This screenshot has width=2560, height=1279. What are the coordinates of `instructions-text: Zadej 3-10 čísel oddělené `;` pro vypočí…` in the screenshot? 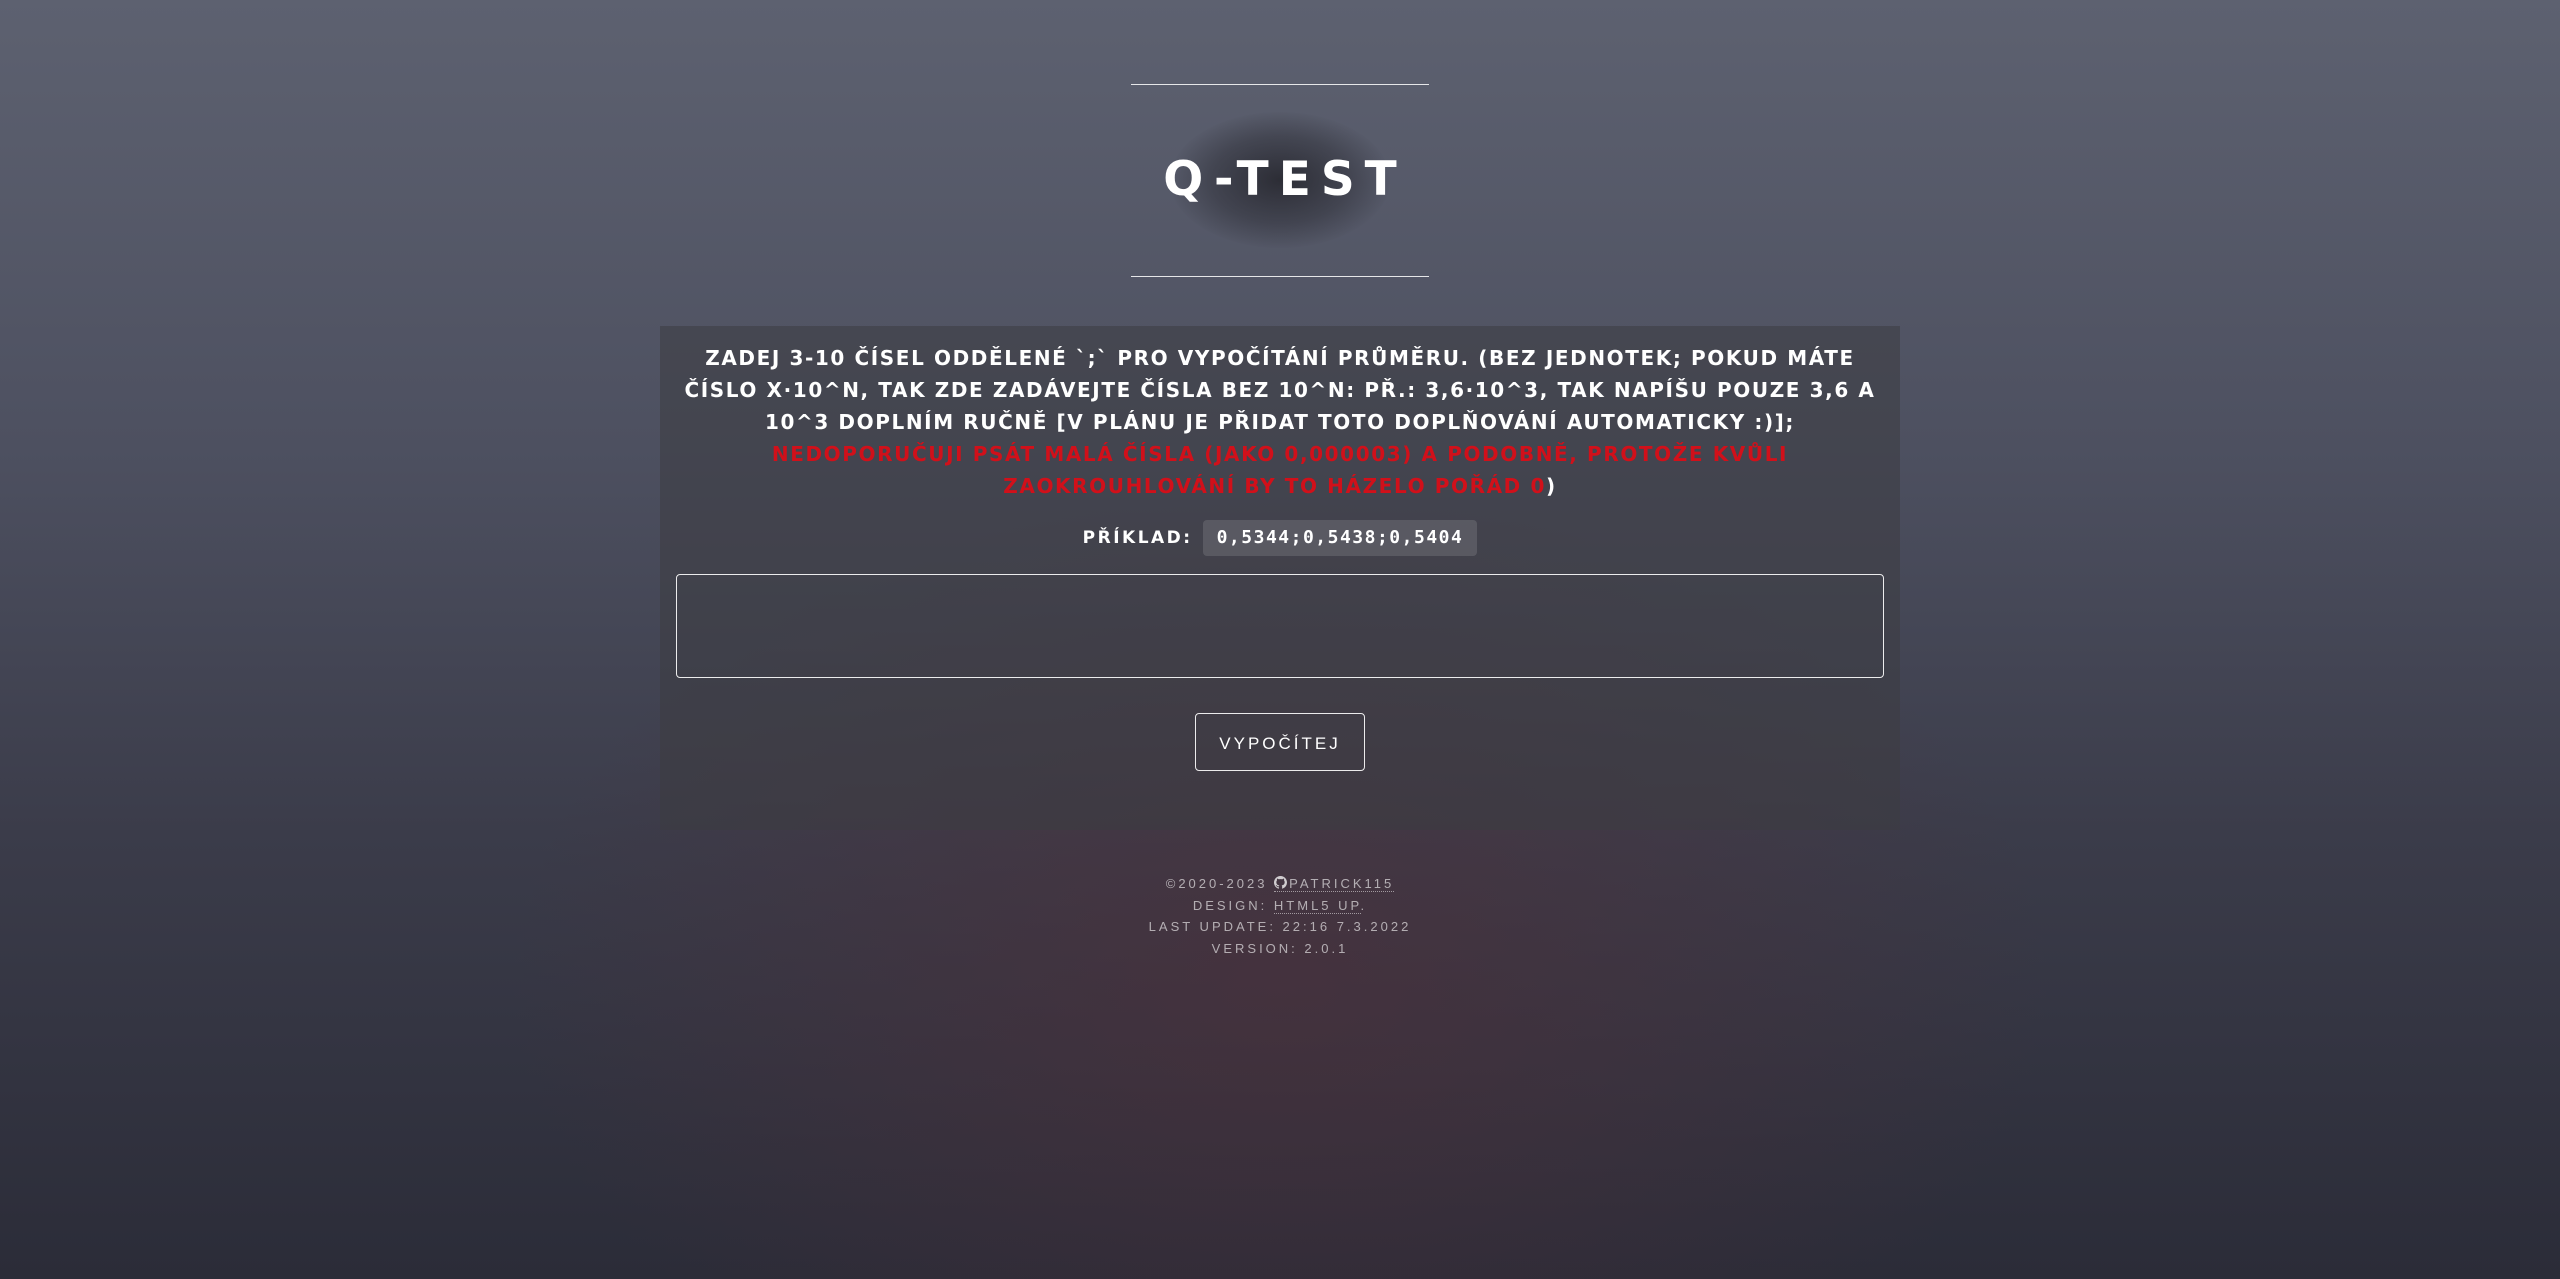 It's located at (1280, 422).